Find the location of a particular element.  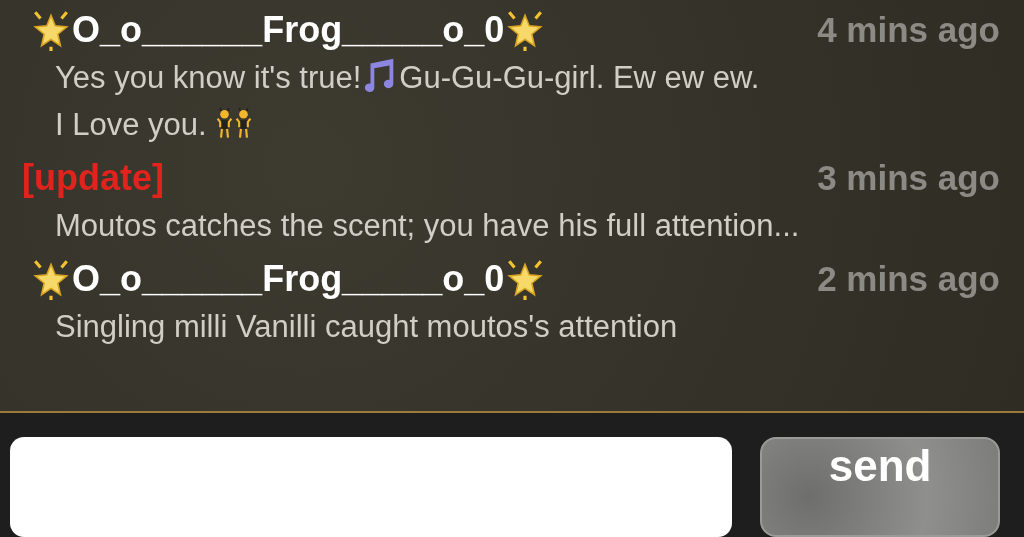

message-text: I Love you. is located at coordinates (131, 124).